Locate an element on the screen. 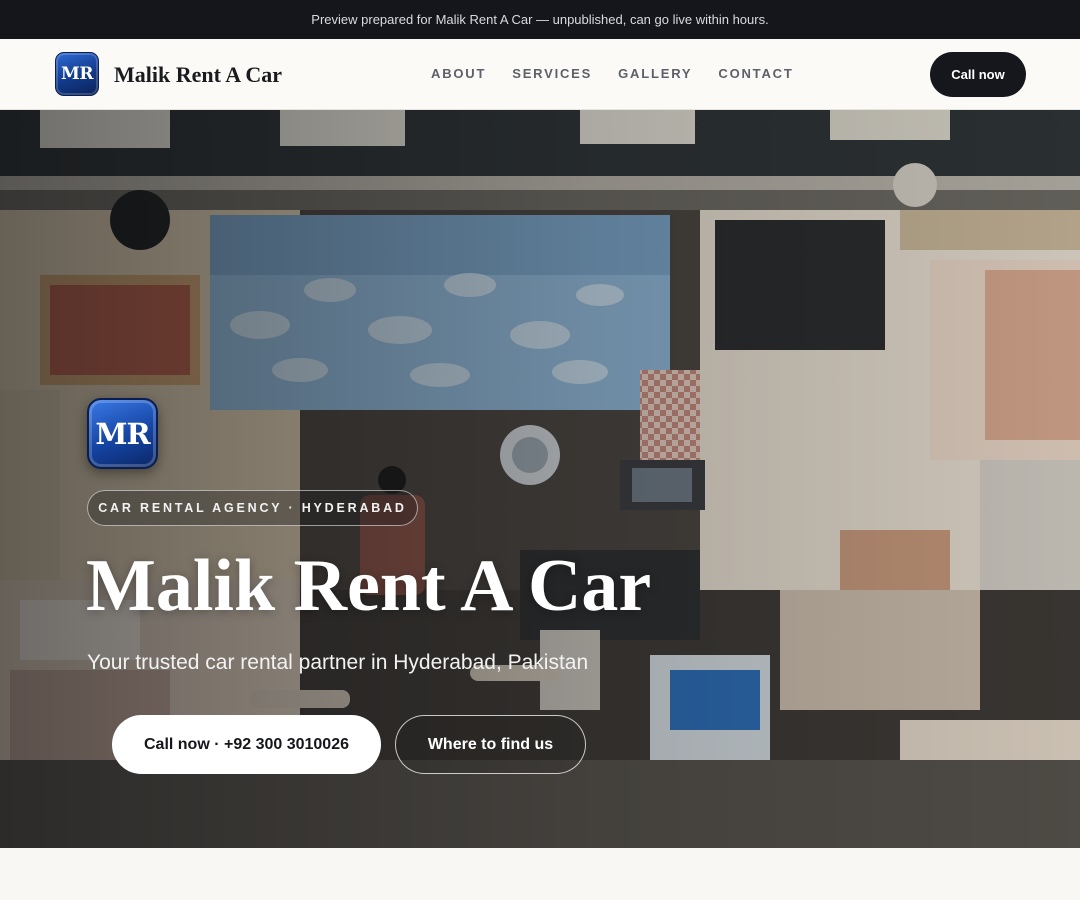  brand-logo: MR is located at coordinates (77, 74).